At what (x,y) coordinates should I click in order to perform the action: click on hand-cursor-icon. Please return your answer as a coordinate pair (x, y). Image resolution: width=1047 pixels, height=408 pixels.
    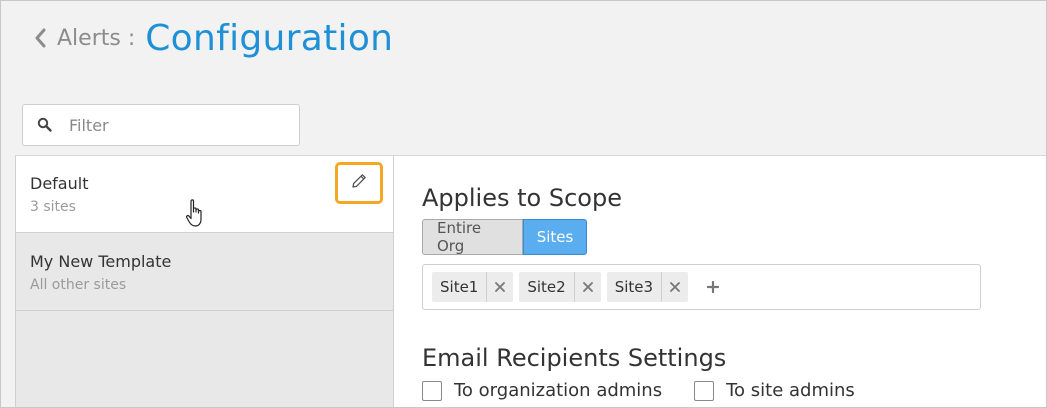
    Looking at the image, I should click on (195, 214).